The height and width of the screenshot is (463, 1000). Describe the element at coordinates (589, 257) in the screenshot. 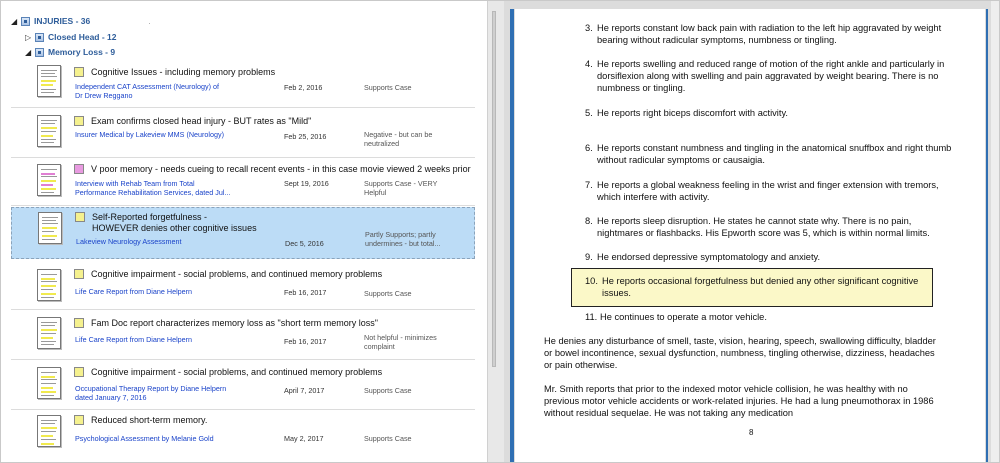

I see `list-number: 9.` at that location.